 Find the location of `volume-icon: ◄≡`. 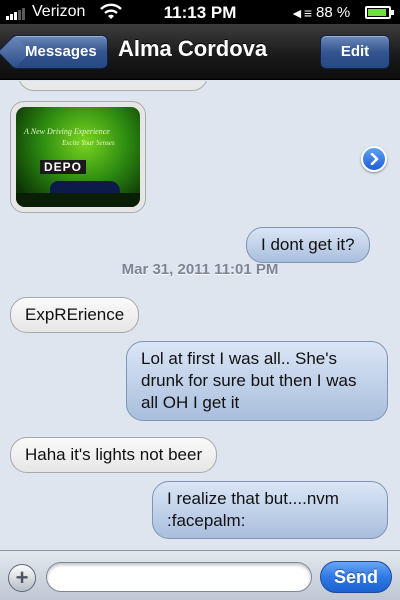

volume-icon: ◄≡ is located at coordinates (301, 13).